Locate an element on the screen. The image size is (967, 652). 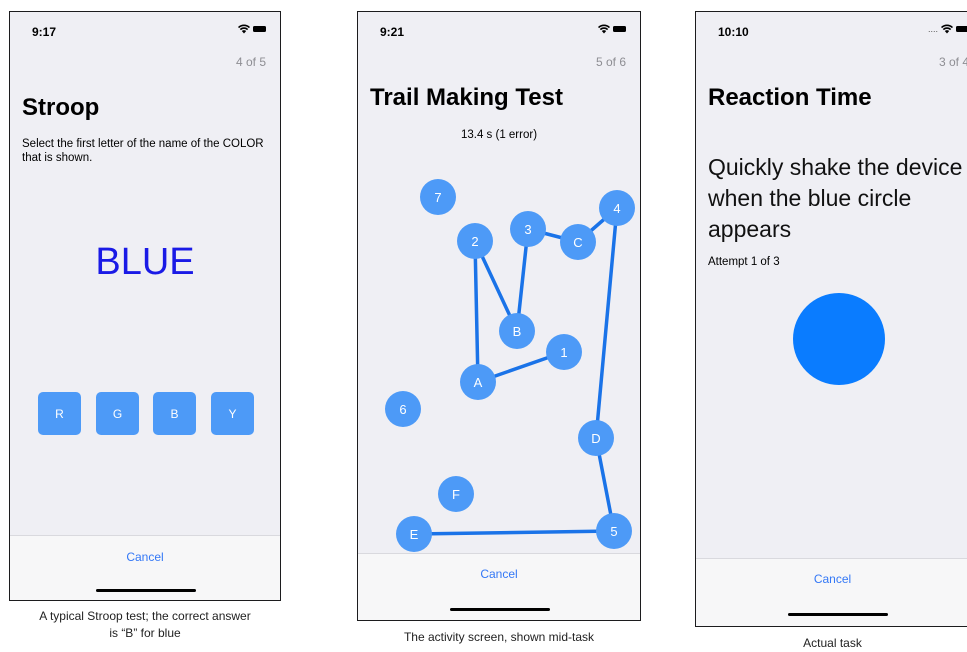
stimulus-circle is located at coordinates (839, 339).